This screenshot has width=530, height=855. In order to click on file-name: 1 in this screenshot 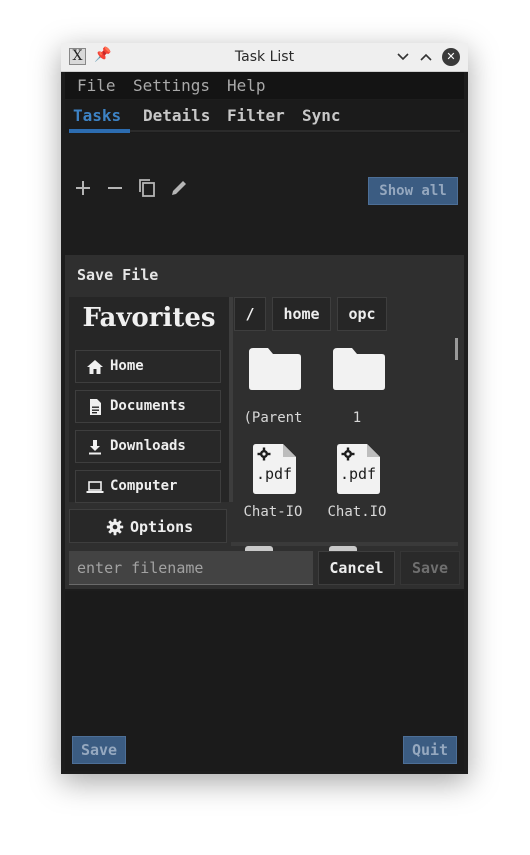, I will do `click(357, 418)`.